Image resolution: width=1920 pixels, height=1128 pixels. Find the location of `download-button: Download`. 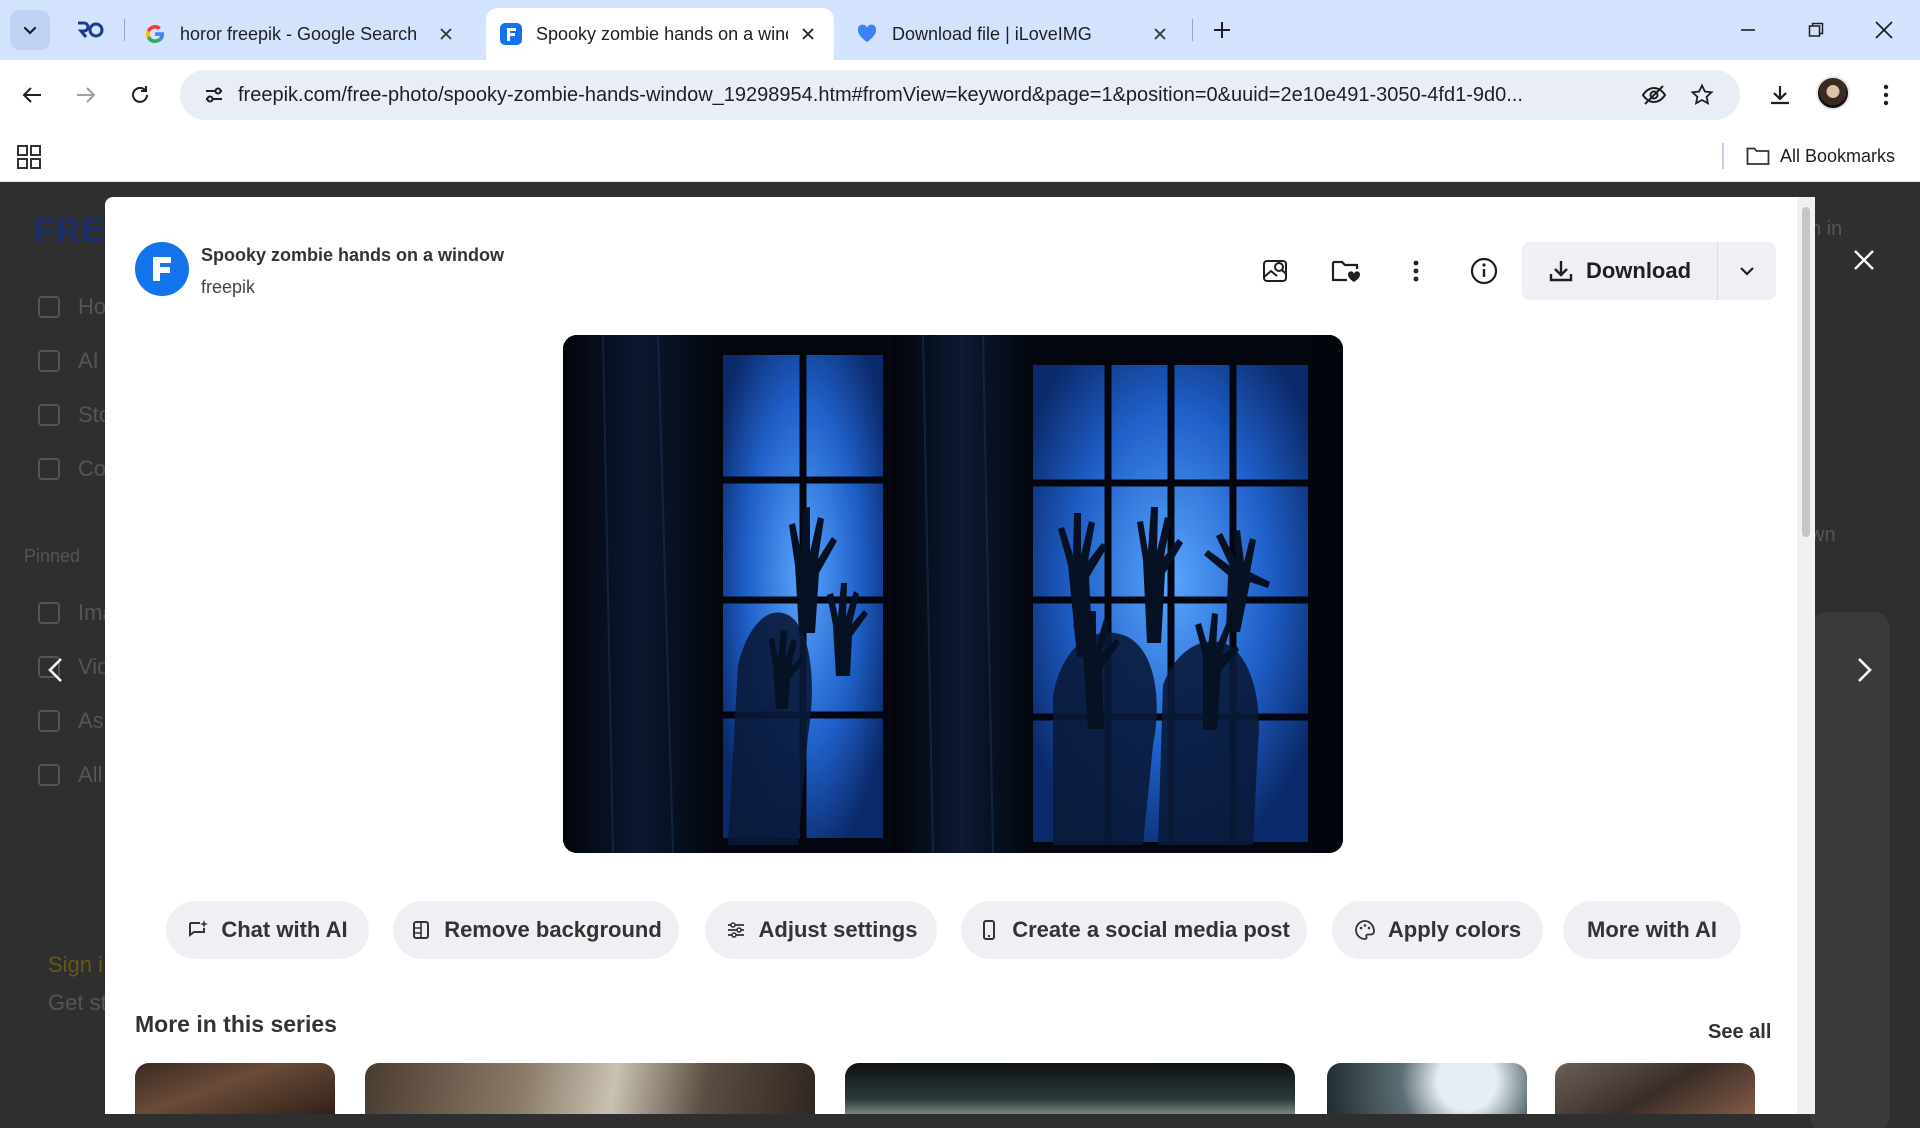

download-button: Download is located at coordinates (1620, 271).